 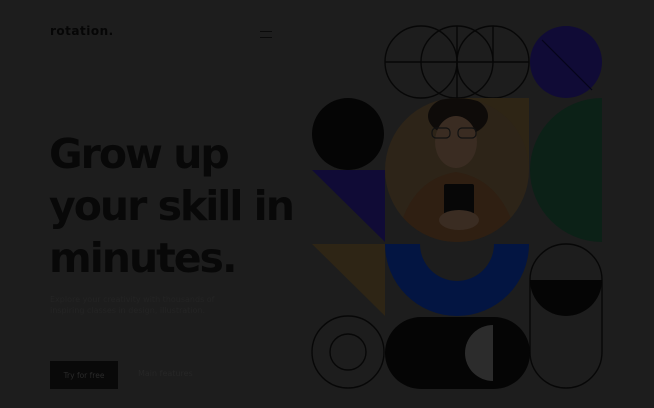 I want to click on pill-half-fill, so click(x=566, y=298).